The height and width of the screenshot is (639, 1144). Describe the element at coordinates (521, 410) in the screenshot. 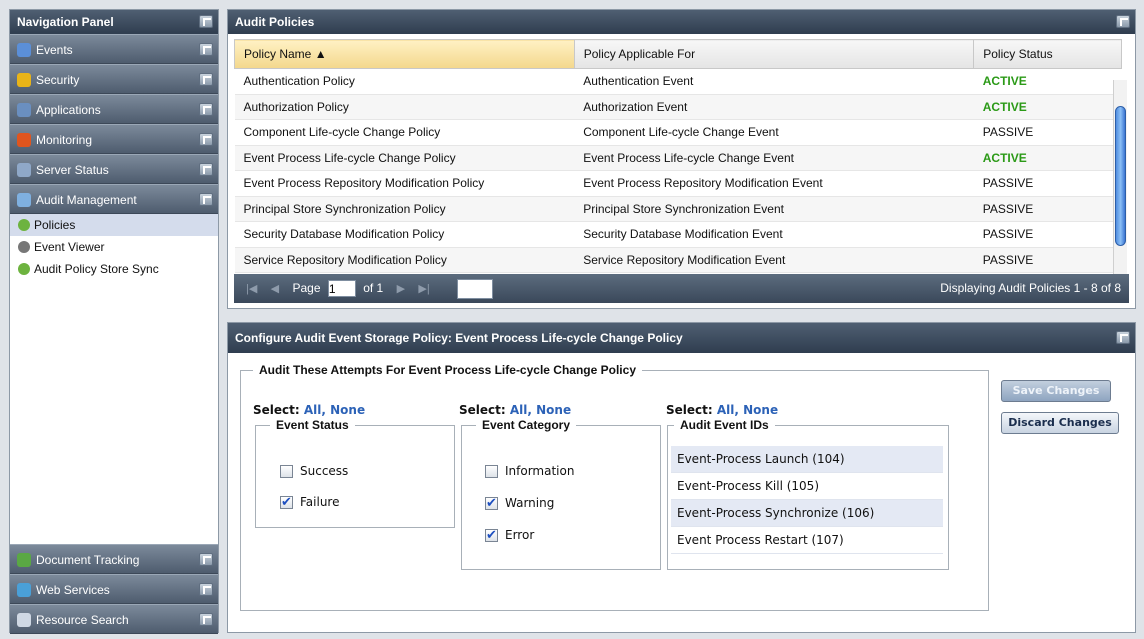

I see `event-category-select-all-link: All,` at that location.